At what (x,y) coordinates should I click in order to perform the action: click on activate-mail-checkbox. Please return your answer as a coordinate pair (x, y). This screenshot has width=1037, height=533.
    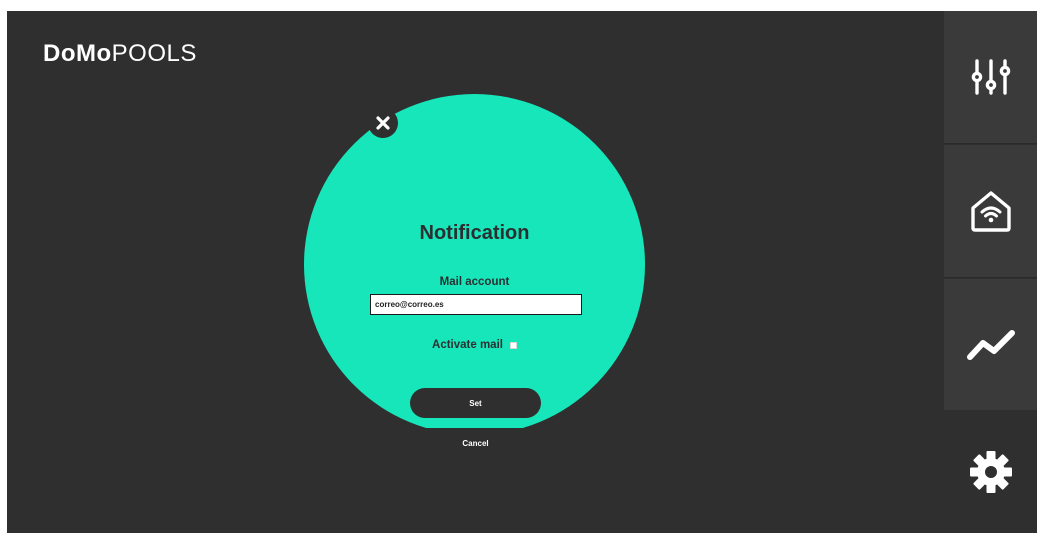
    Looking at the image, I should click on (513, 345).